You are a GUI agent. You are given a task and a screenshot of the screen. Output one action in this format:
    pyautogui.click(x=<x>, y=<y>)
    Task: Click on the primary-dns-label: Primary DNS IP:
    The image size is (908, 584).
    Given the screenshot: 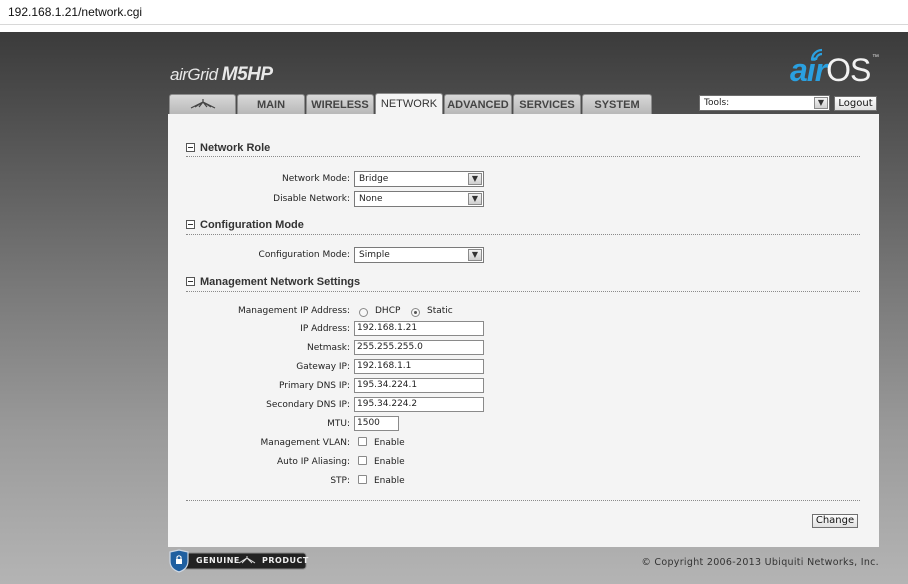 What is the action you would take?
    pyautogui.click(x=314, y=386)
    